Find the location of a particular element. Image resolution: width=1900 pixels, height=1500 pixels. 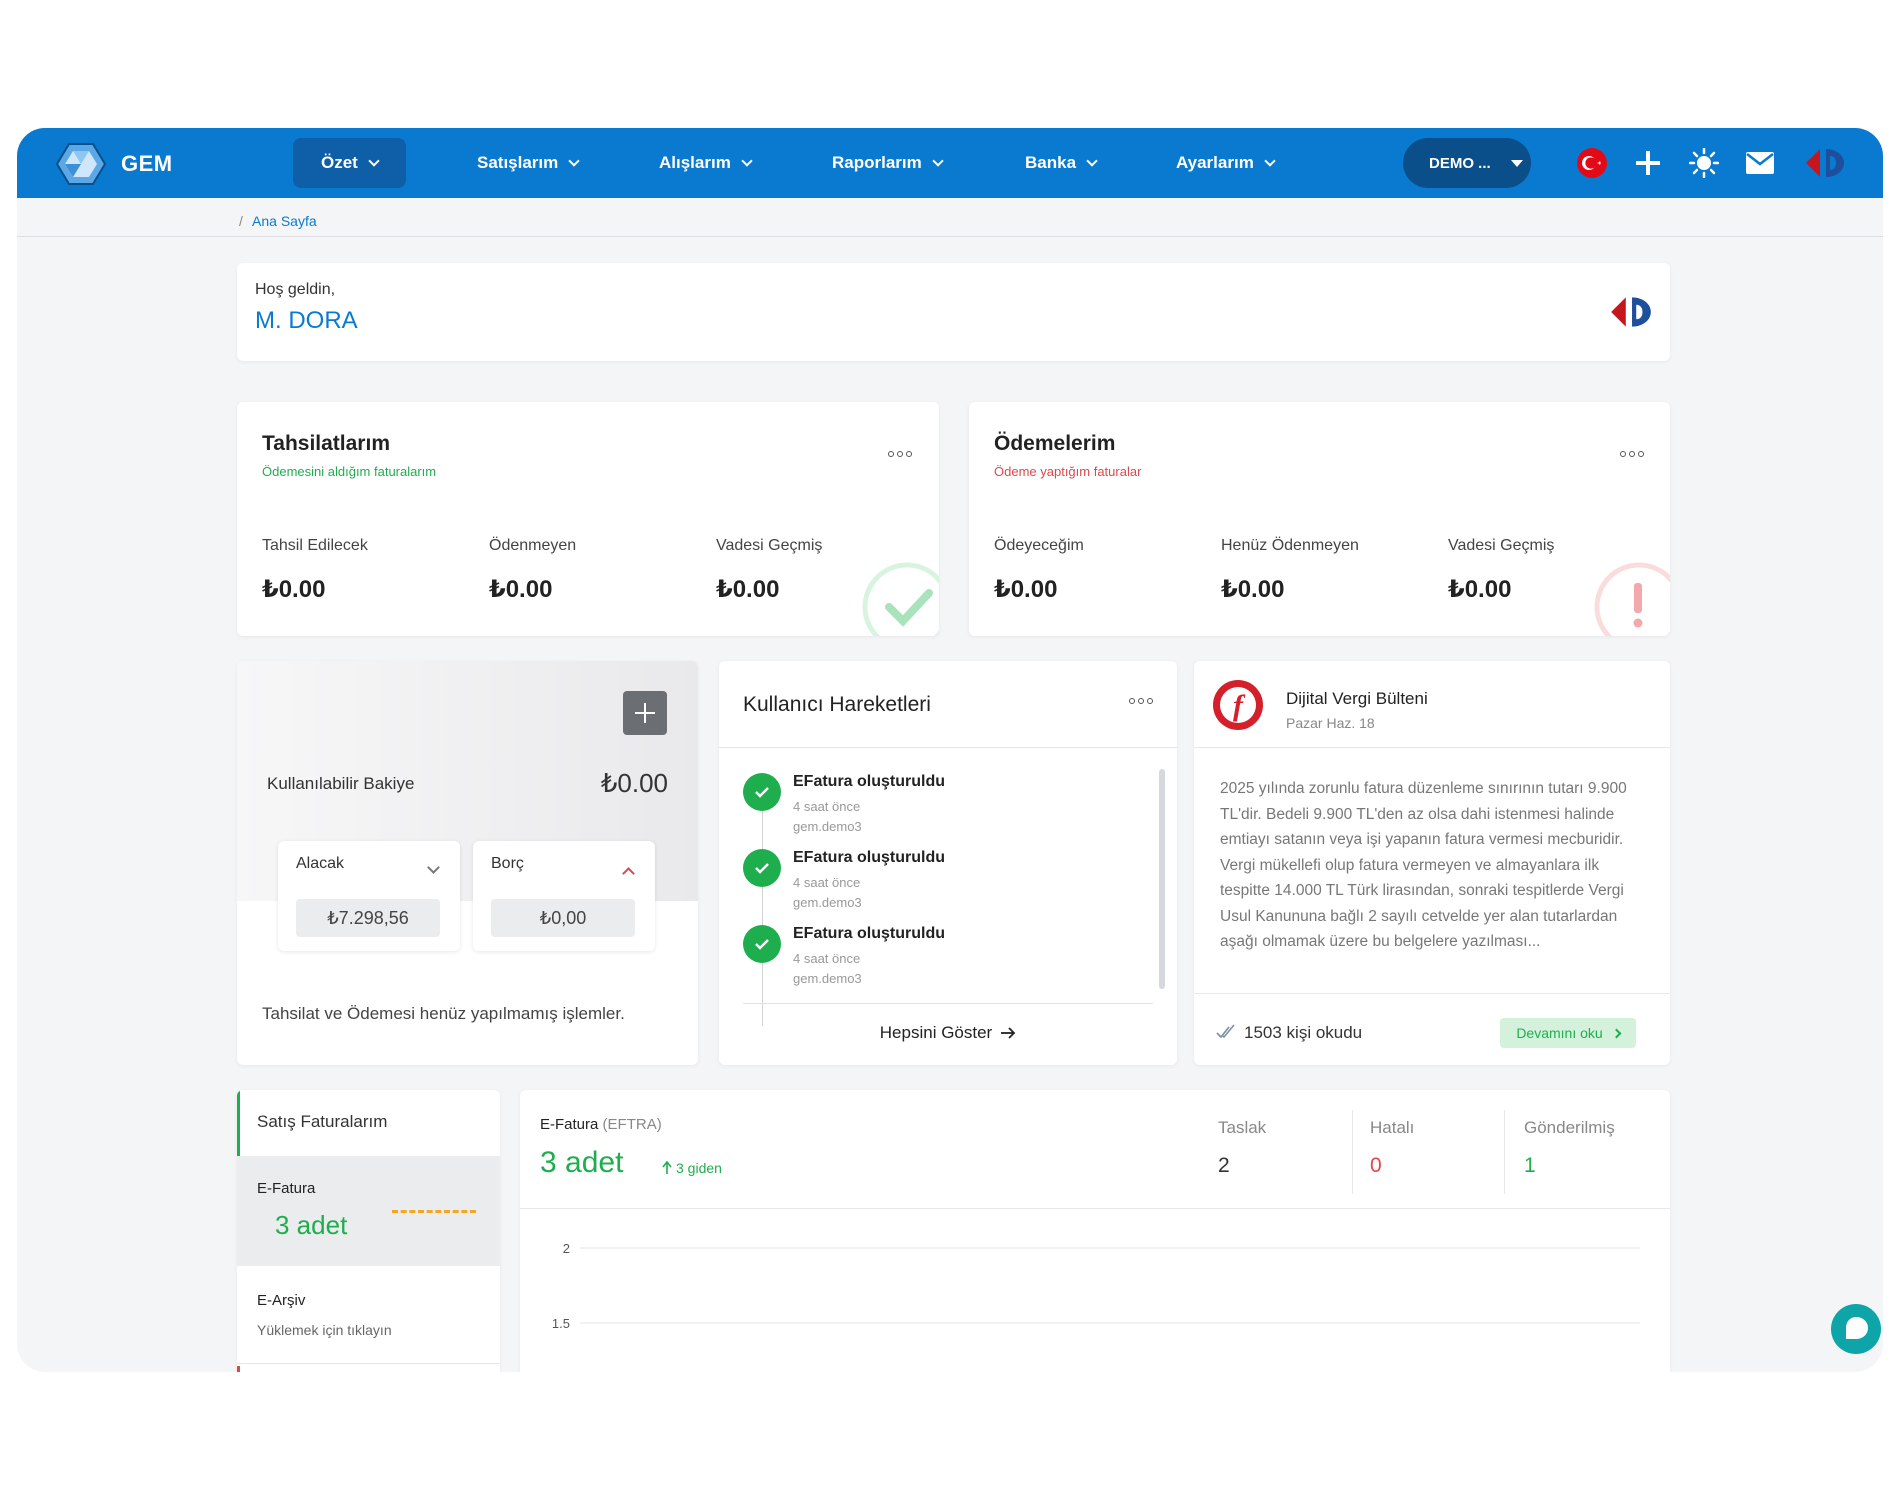

arrow-up-icon is located at coordinates (667, 1167).